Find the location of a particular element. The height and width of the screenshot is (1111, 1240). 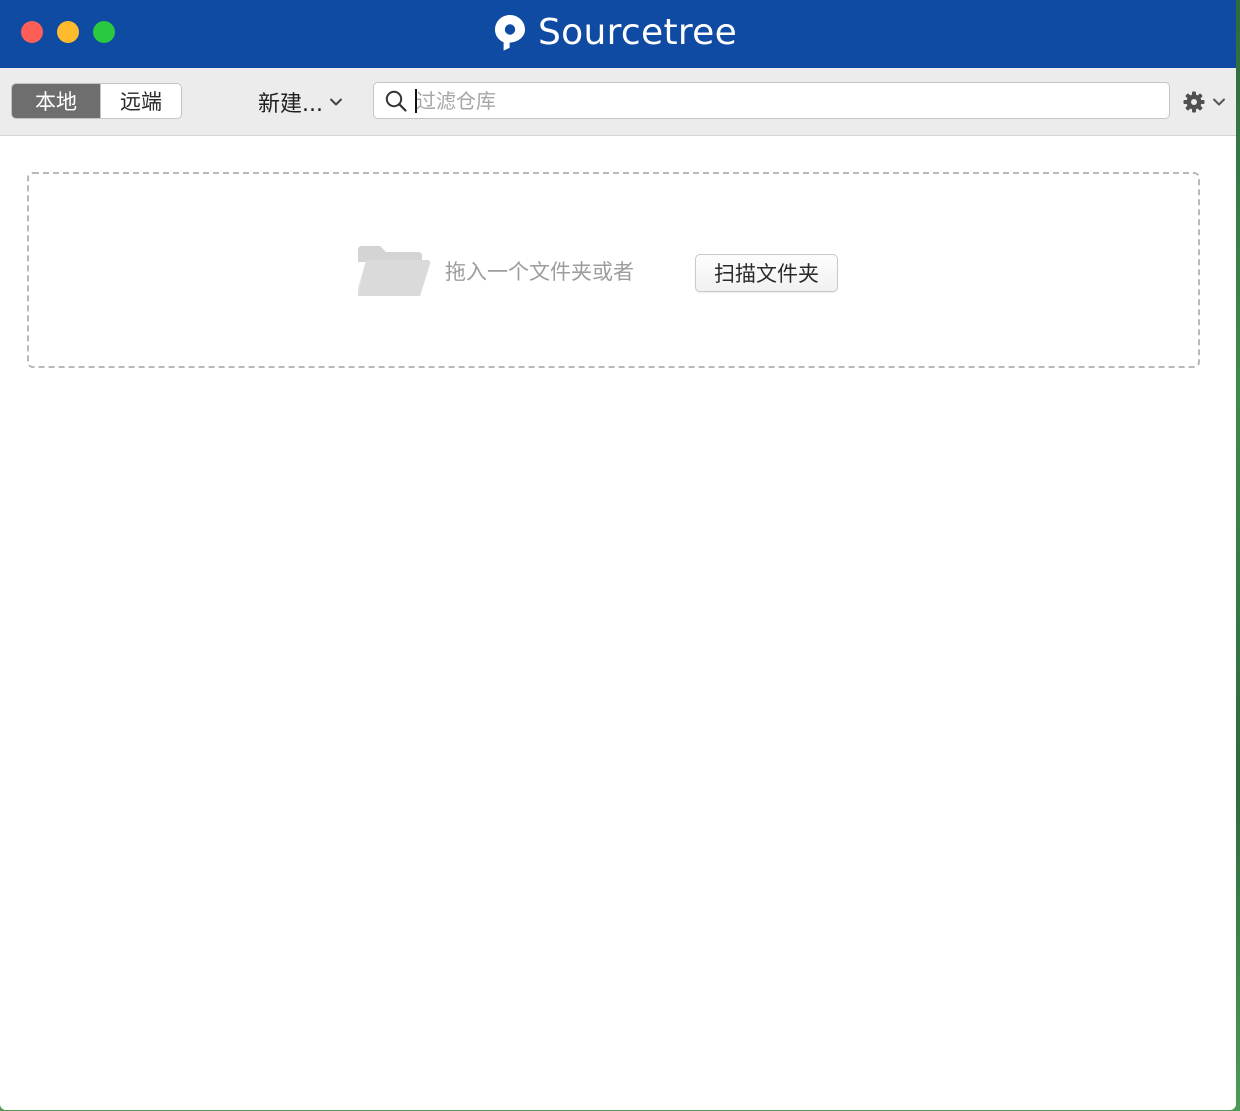

repository-filter-input is located at coordinates (786, 100).